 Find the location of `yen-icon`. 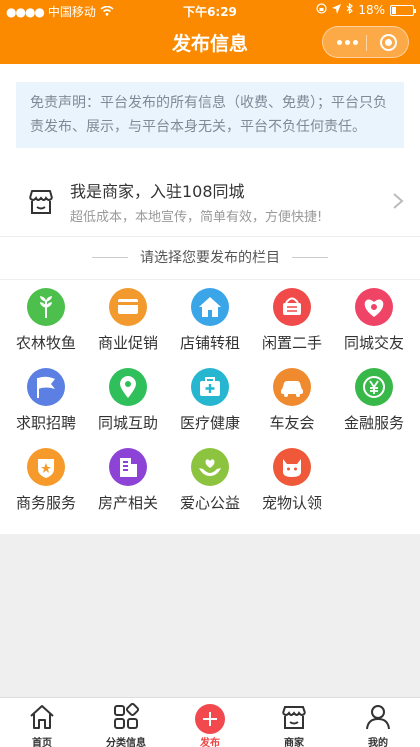

yen-icon is located at coordinates (374, 387).